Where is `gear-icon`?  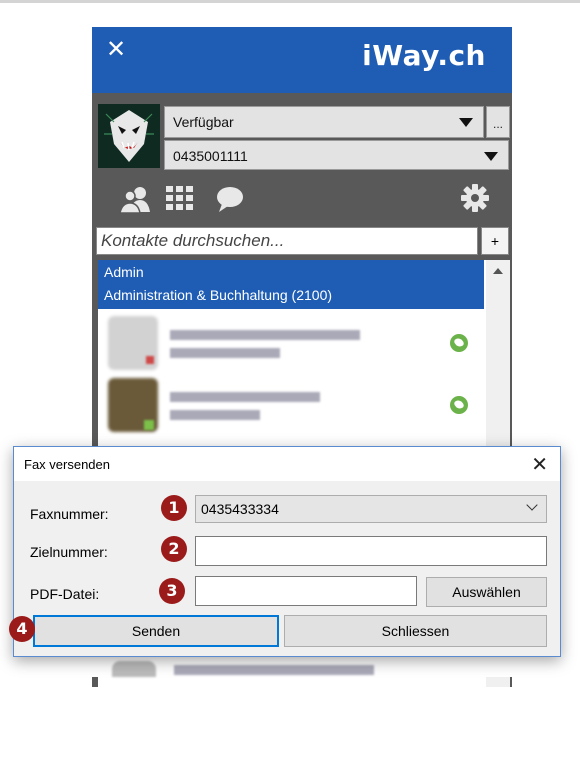
gear-icon is located at coordinates (475, 200).